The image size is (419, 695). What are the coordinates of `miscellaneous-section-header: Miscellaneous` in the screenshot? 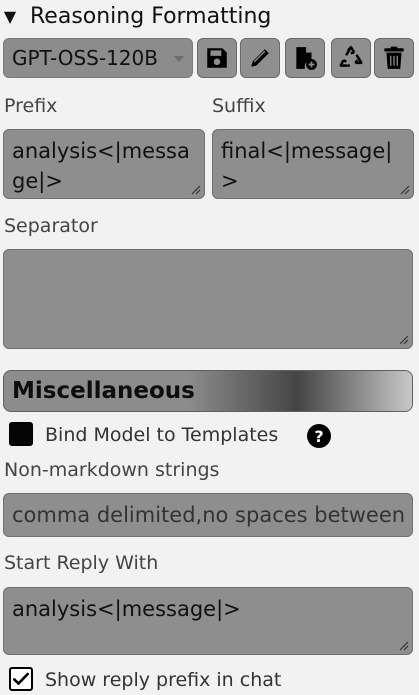 It's located at (208, 391).